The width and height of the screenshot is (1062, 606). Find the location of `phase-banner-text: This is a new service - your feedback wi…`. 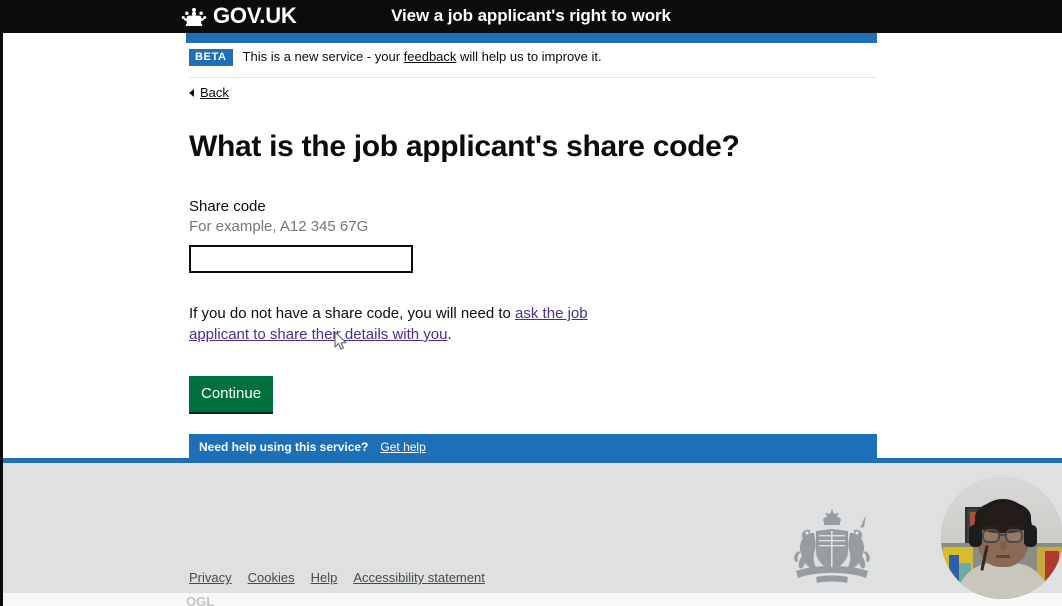

phase-banner-text: This is a new service - your feedback wi… is located at coordinates (422, 57).